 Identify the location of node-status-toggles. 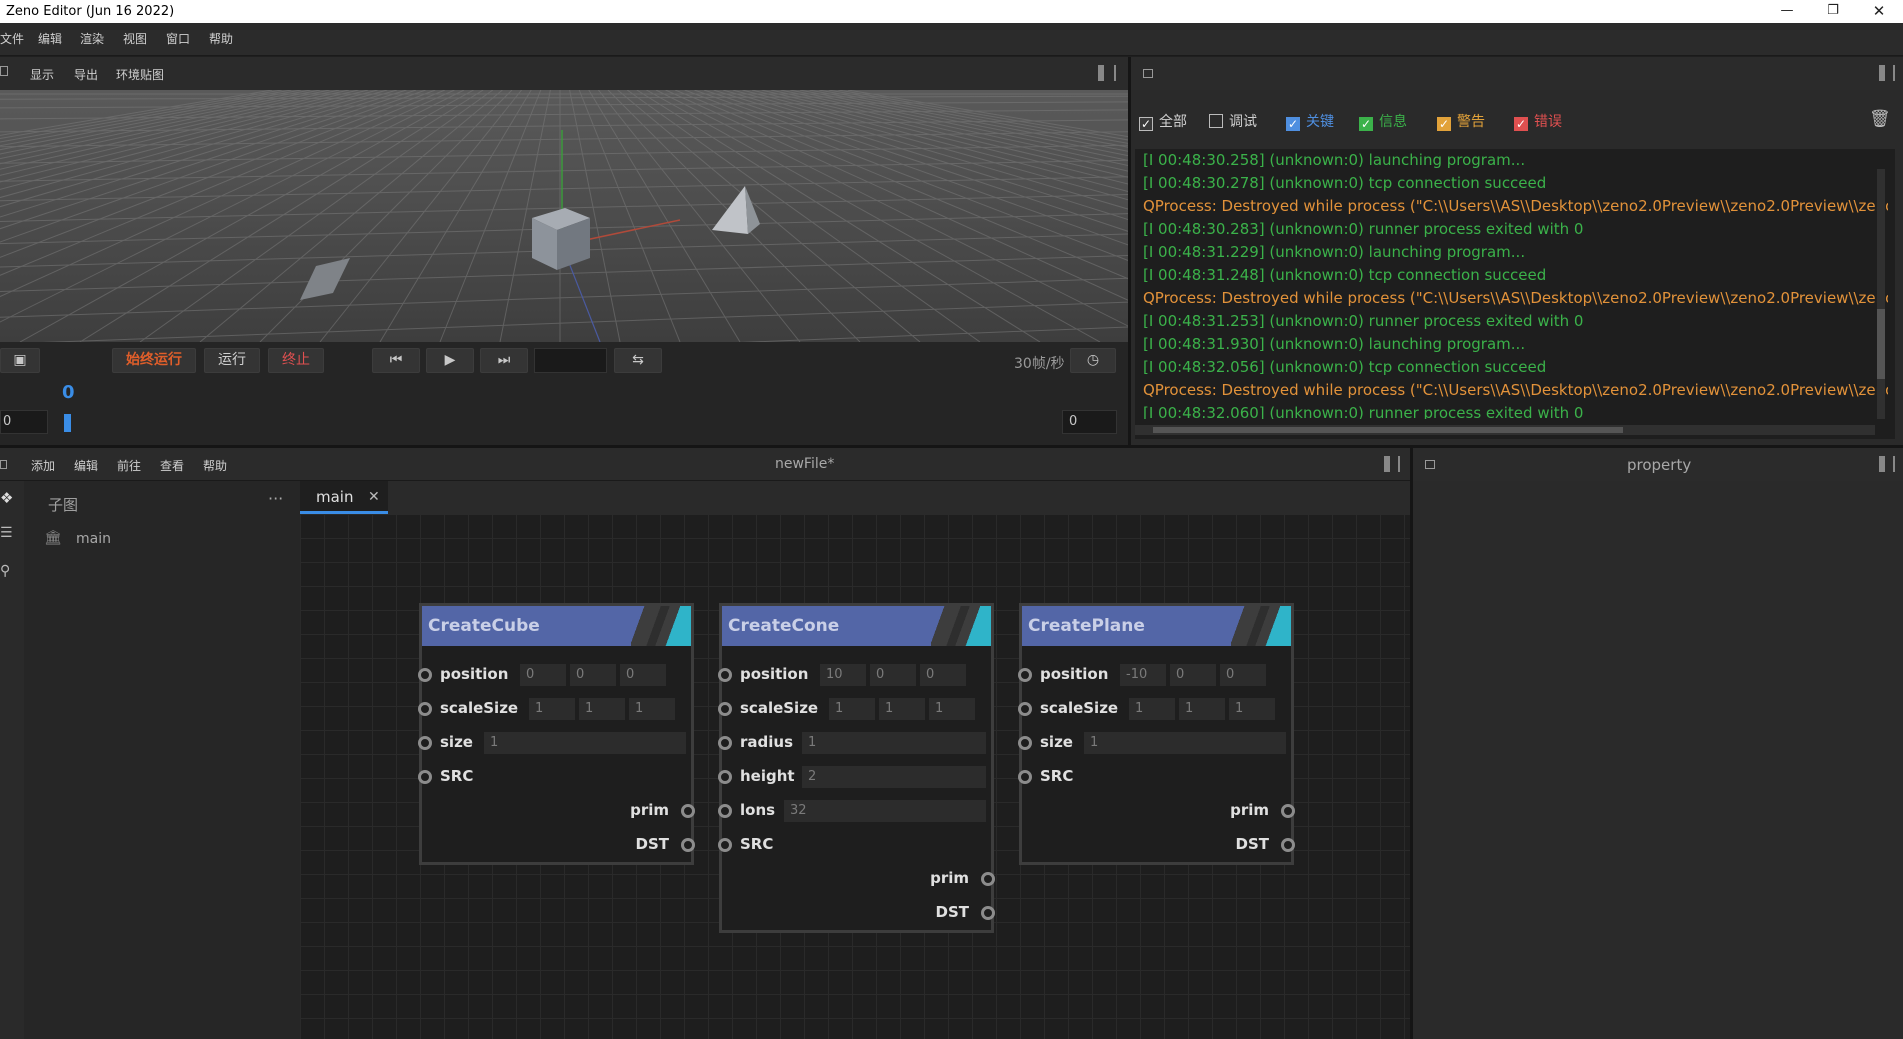
(961, 626).